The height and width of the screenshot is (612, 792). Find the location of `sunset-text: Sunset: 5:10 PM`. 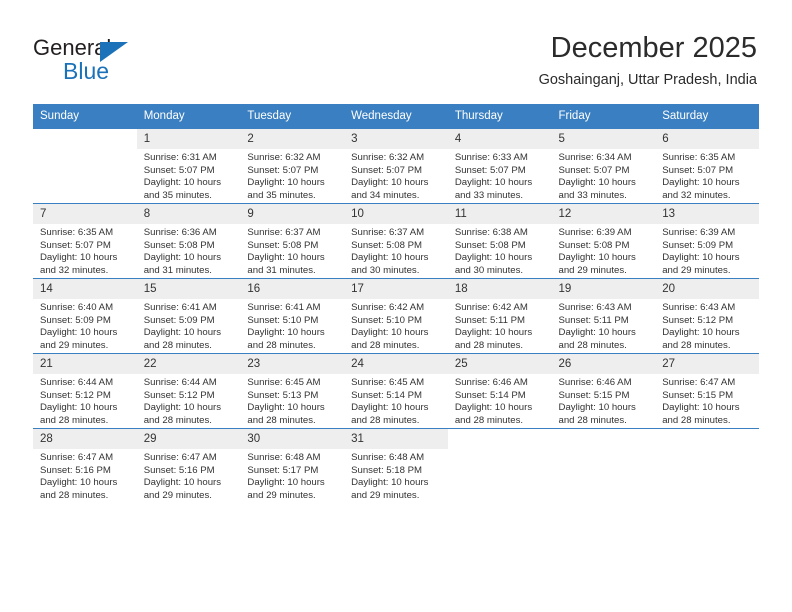

sunset-text: Sunset: 5:10 PM is located at coordinates (387, 320).